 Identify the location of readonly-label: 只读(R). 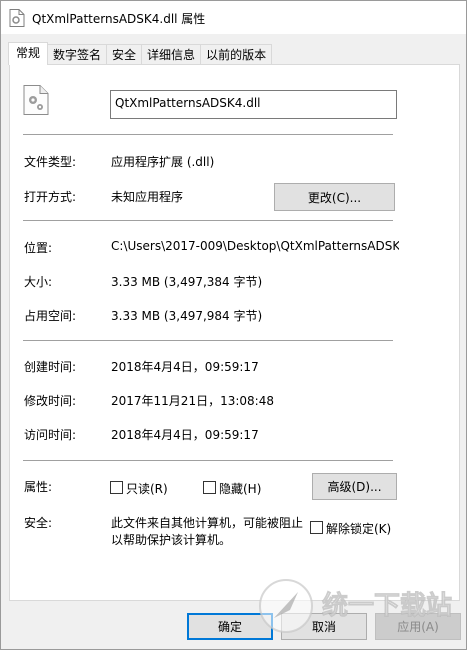
(147, 488).